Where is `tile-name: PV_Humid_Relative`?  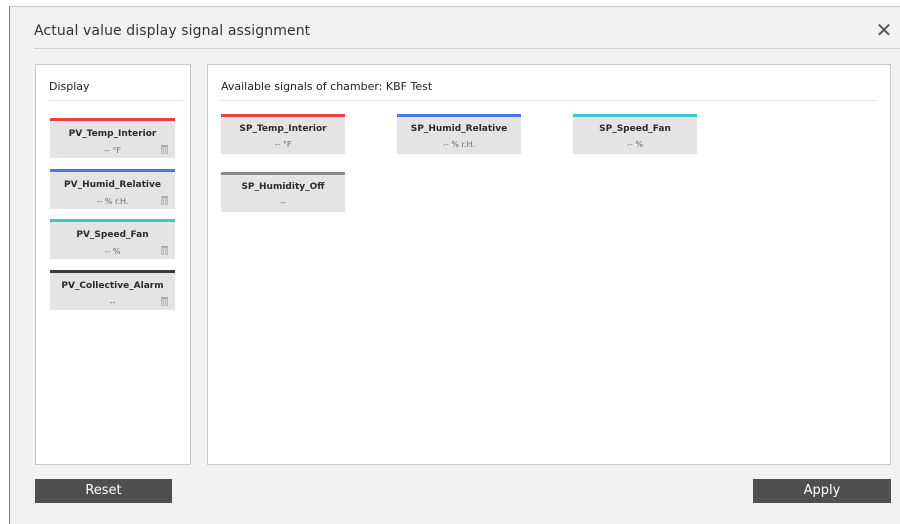
tile-name: PV_Humid_Relative is located at coordinates (112, 185).